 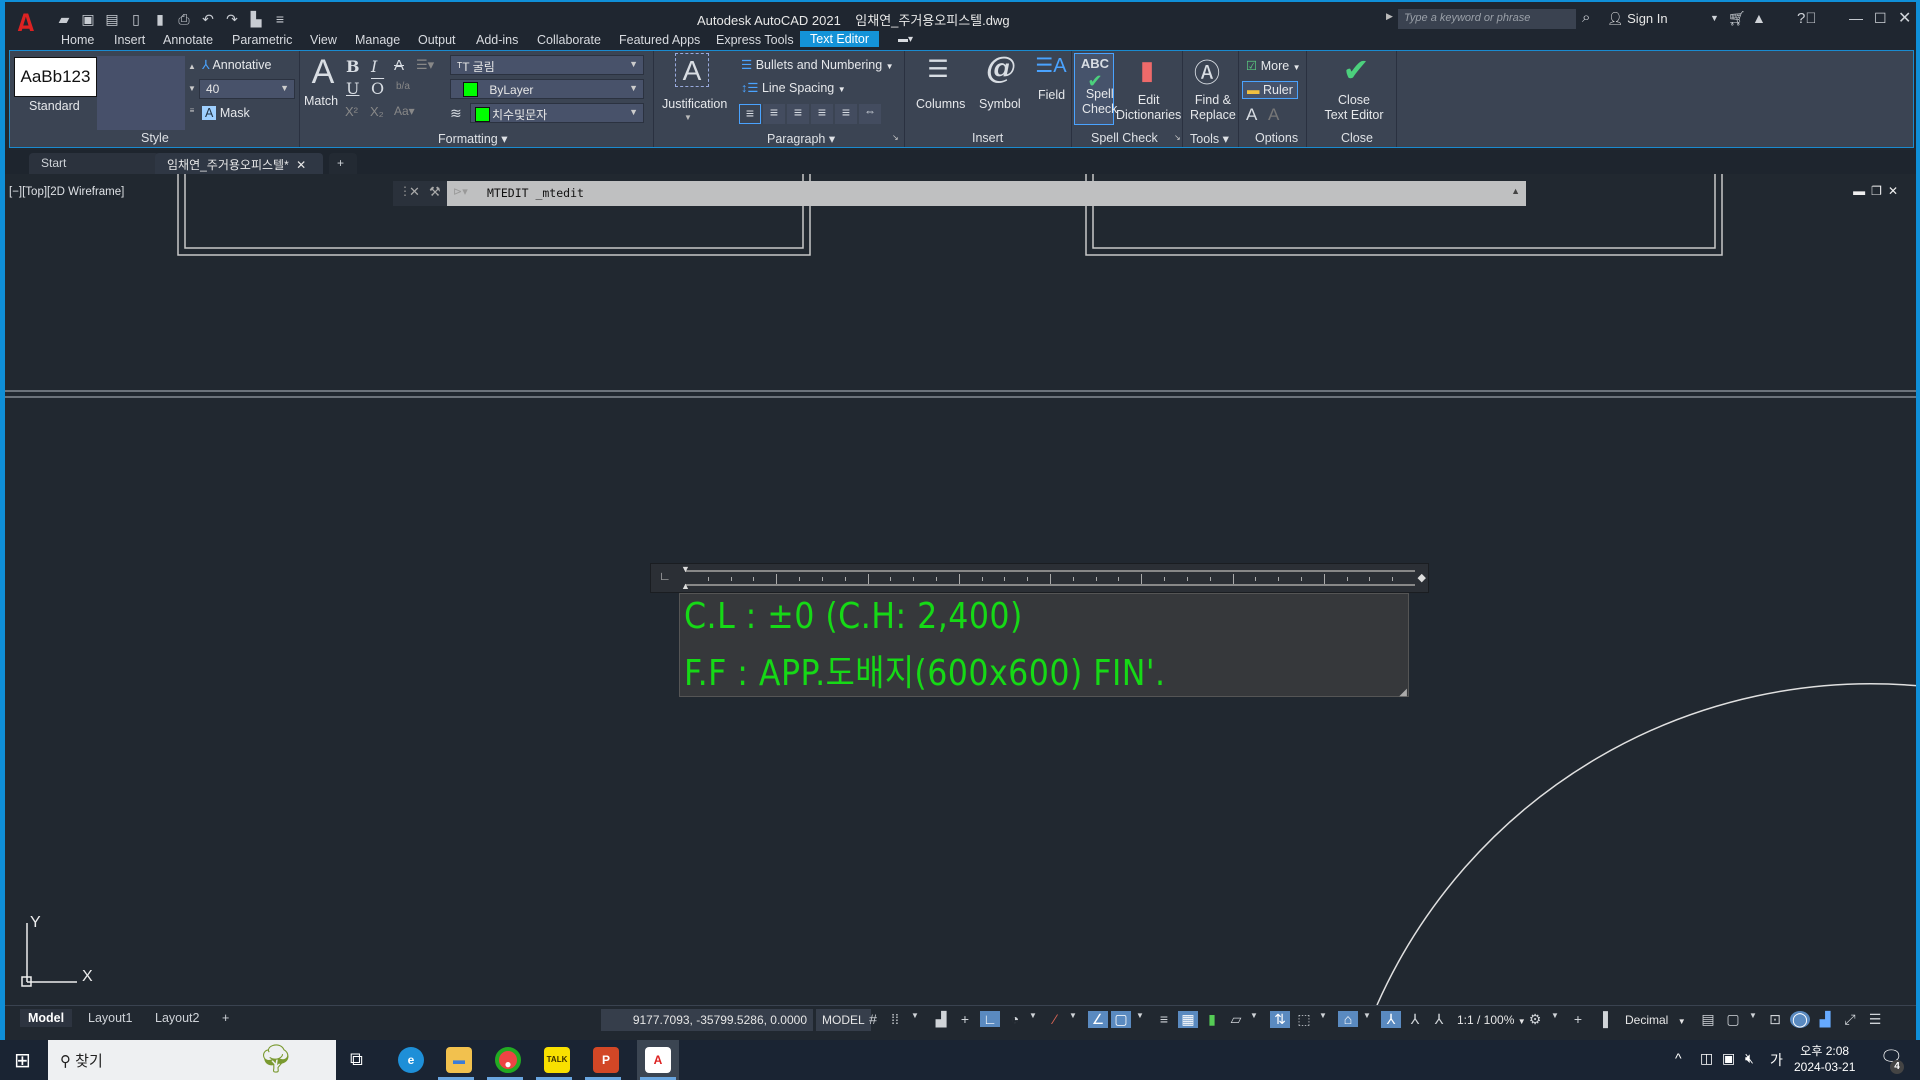 I want to click on tab-current-drawing: 임채연_주거용오피스텔* ✕, so click(x=239, y=163).